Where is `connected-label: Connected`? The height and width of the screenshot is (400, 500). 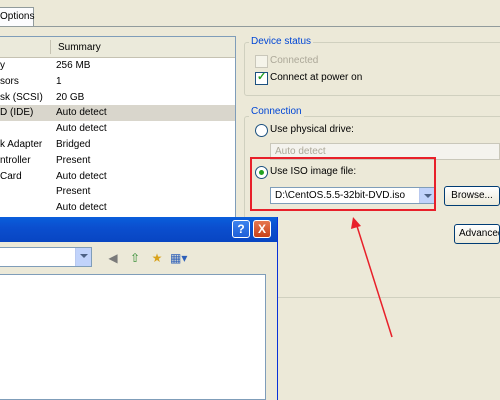 connected-label: Connected is located at coordinates (294, 60).